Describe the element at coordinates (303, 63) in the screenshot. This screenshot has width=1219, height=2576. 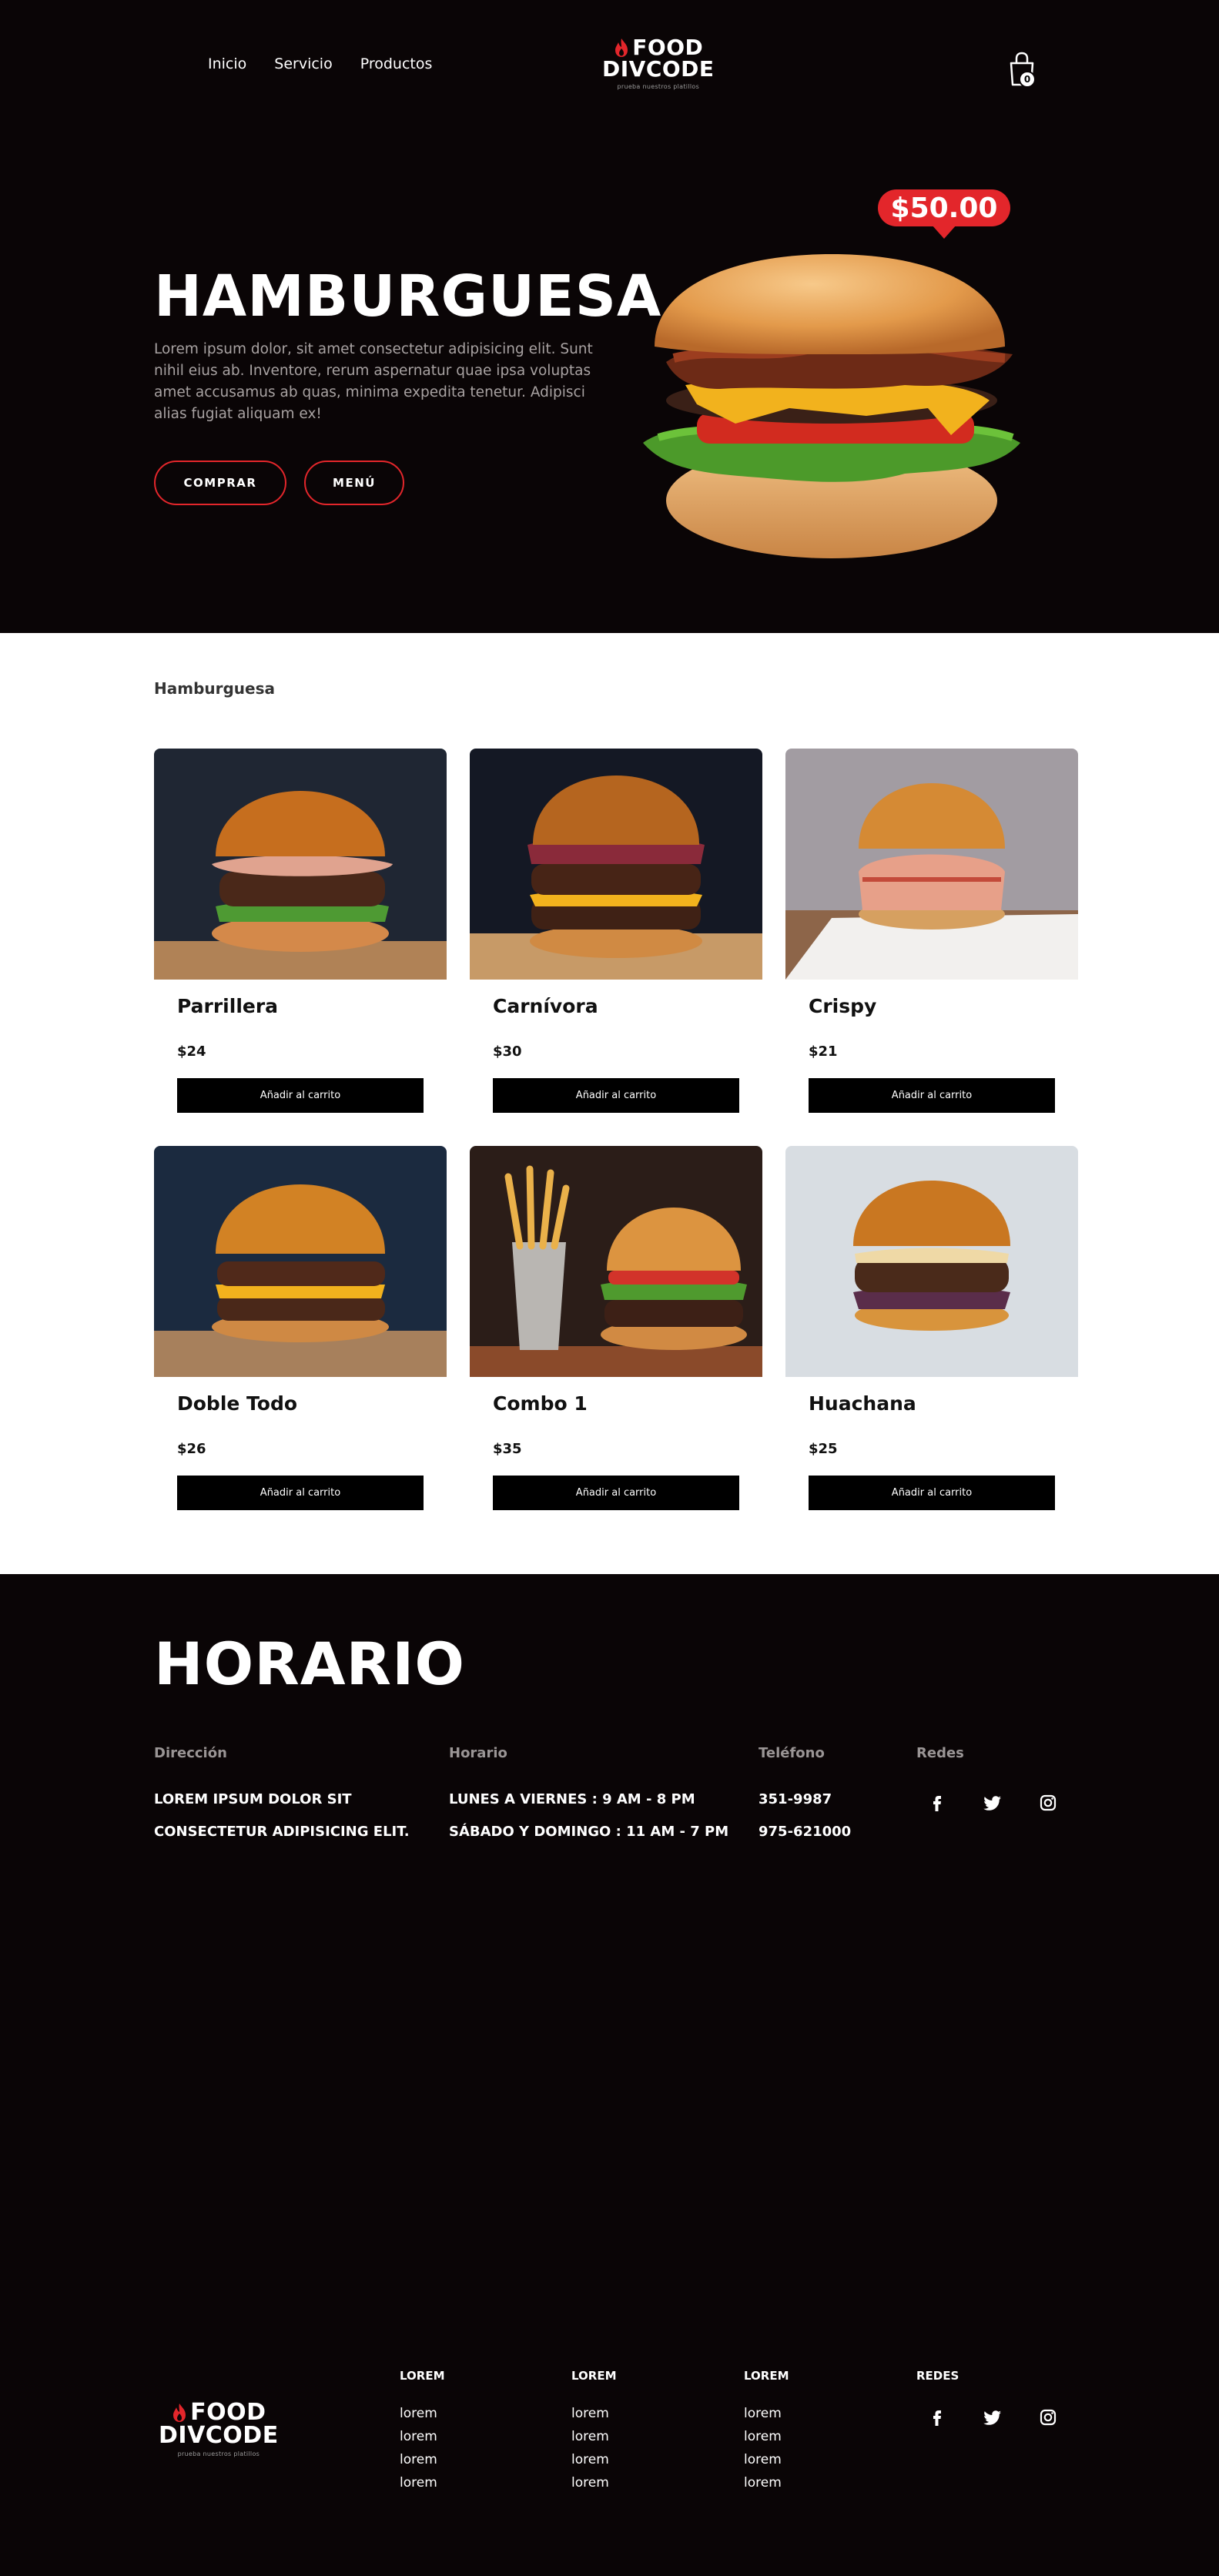
I see `nav-link-servicio: Servicio` at that location.